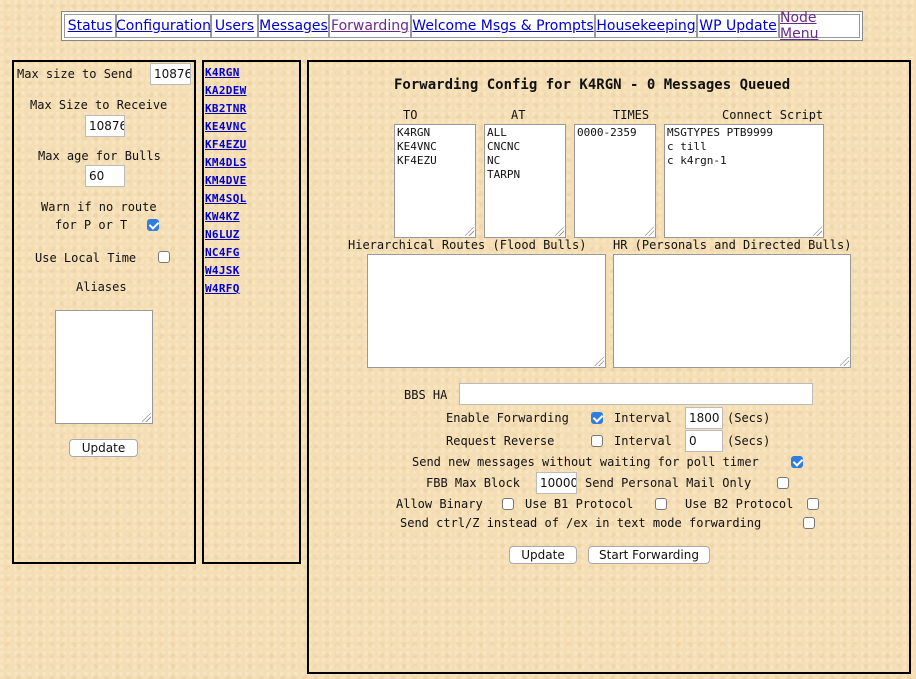 This screenshot has width=916, height=679. What do you see at coordinates (525, 181) in the screenshot?
I see `at-textarea: ALL CNCNC NC TARPN` at bounding box center [525, 181].